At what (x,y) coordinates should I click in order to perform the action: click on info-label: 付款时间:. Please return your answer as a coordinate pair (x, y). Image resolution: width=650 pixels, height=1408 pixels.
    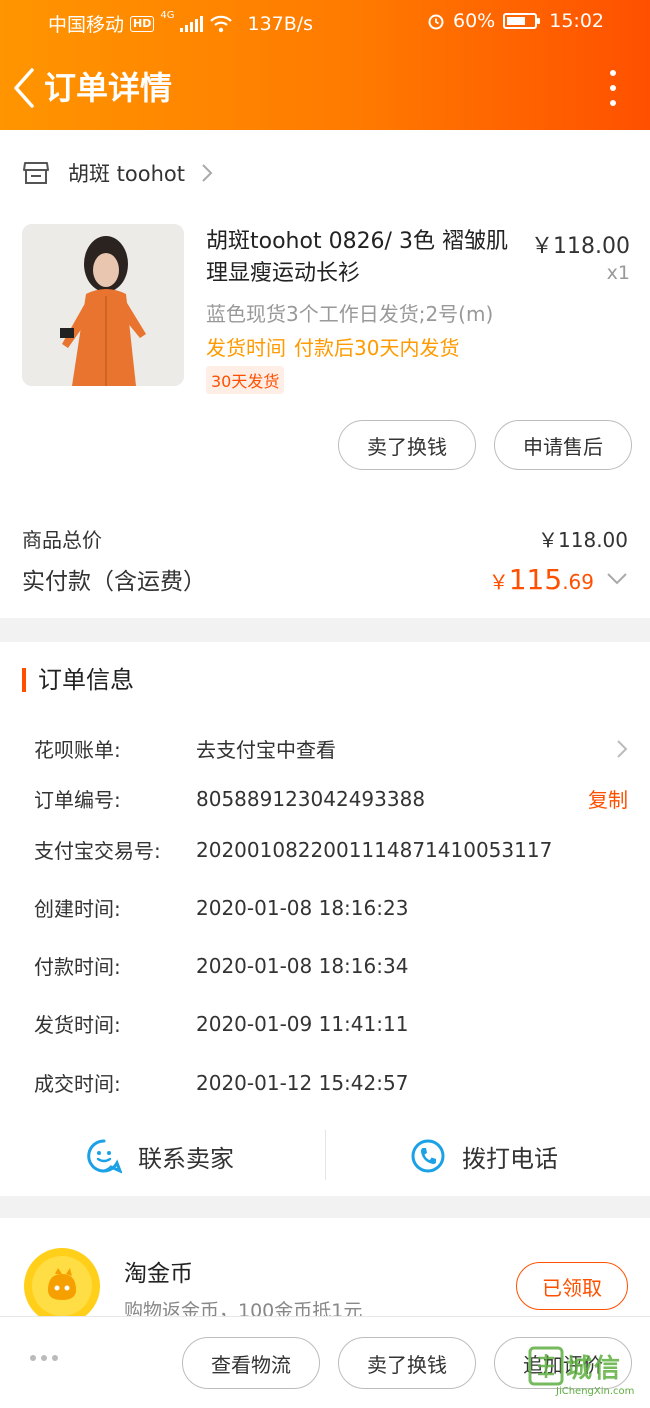
    Looking at the image, I should click on (77, 967).